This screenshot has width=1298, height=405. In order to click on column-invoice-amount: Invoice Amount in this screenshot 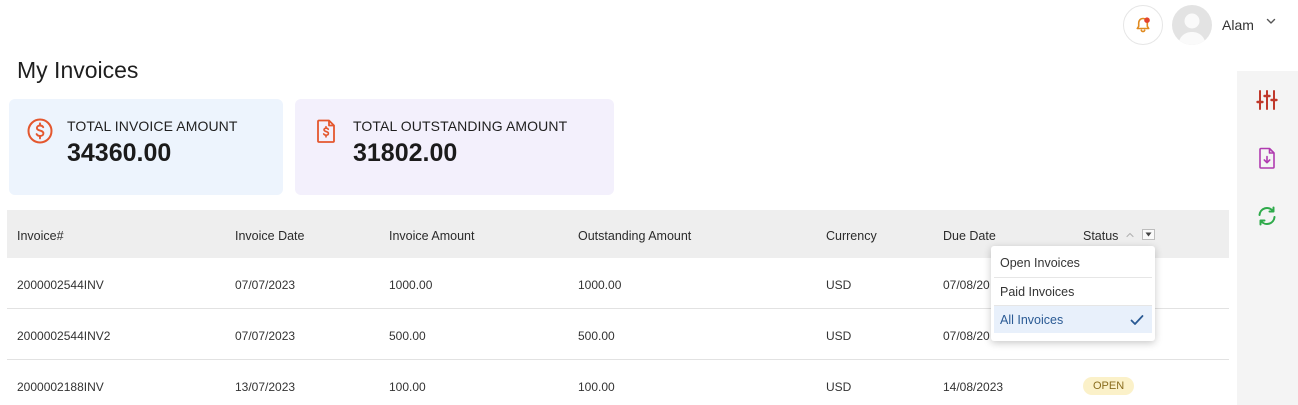, I will do `click(431, 236)`.